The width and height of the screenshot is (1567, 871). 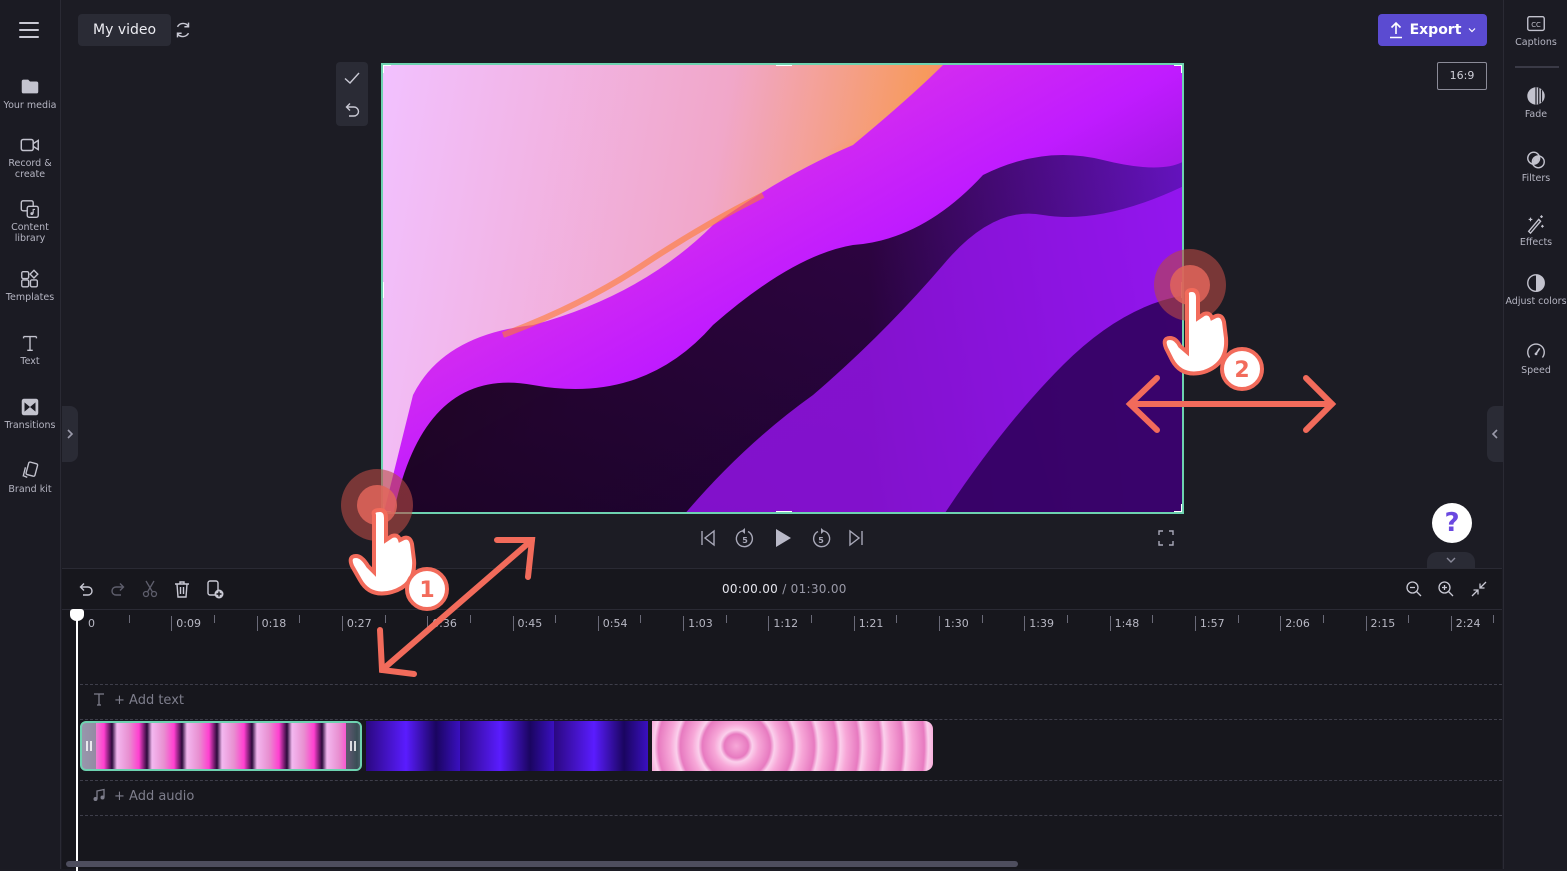 What do you see at coordinates (507, 746) in the screenshot?
I see `timeline-clip-purple-waves` at bounding box center [507, 746].